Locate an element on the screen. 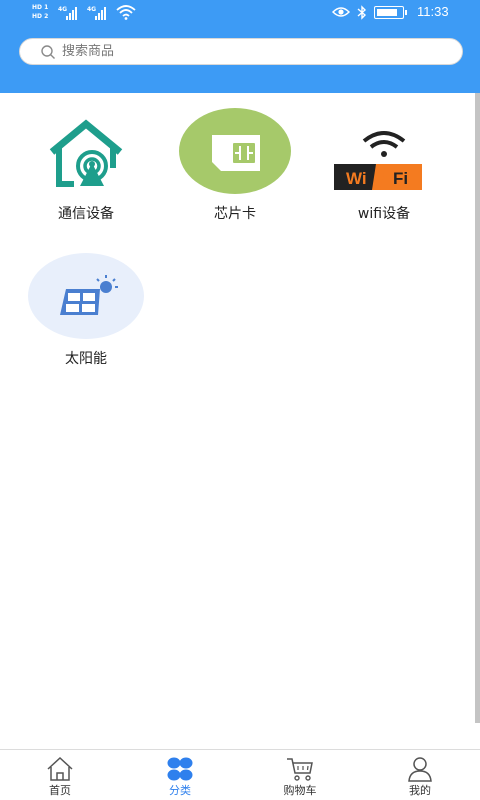 This screenshot has height=800, width=480. hd2-badge: HD 2 is located at coordinates (40, 16).